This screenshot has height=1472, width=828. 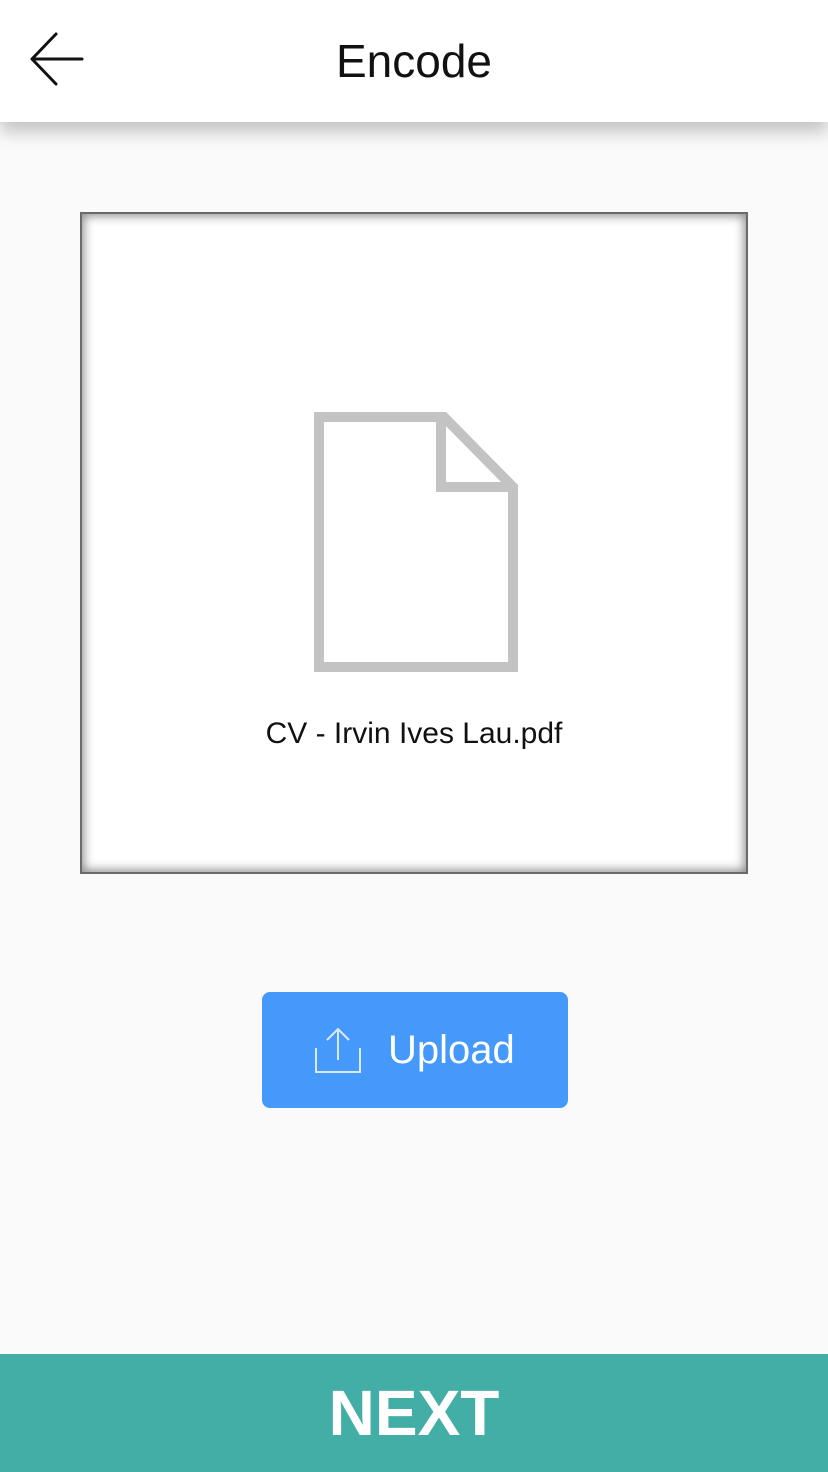 What do you see at coordinates (414, 733) in the screenshot?
I see `file-name: CV - Irvin Ives Lau.pdf` at bounding box center [414, 733].